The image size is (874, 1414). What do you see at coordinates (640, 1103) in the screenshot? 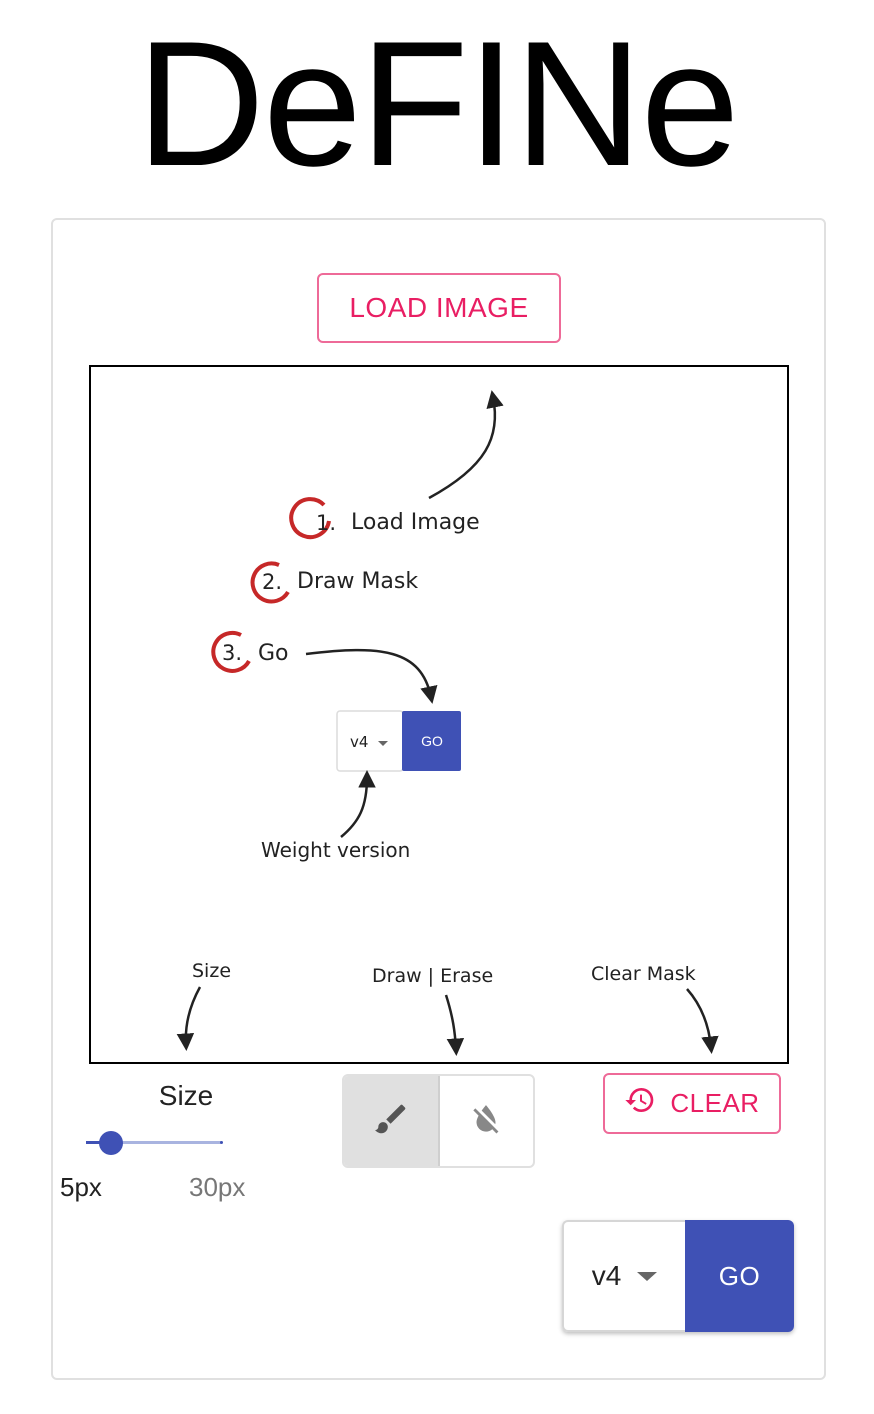
I see `history-icon` at bounding box center [640, 1103].